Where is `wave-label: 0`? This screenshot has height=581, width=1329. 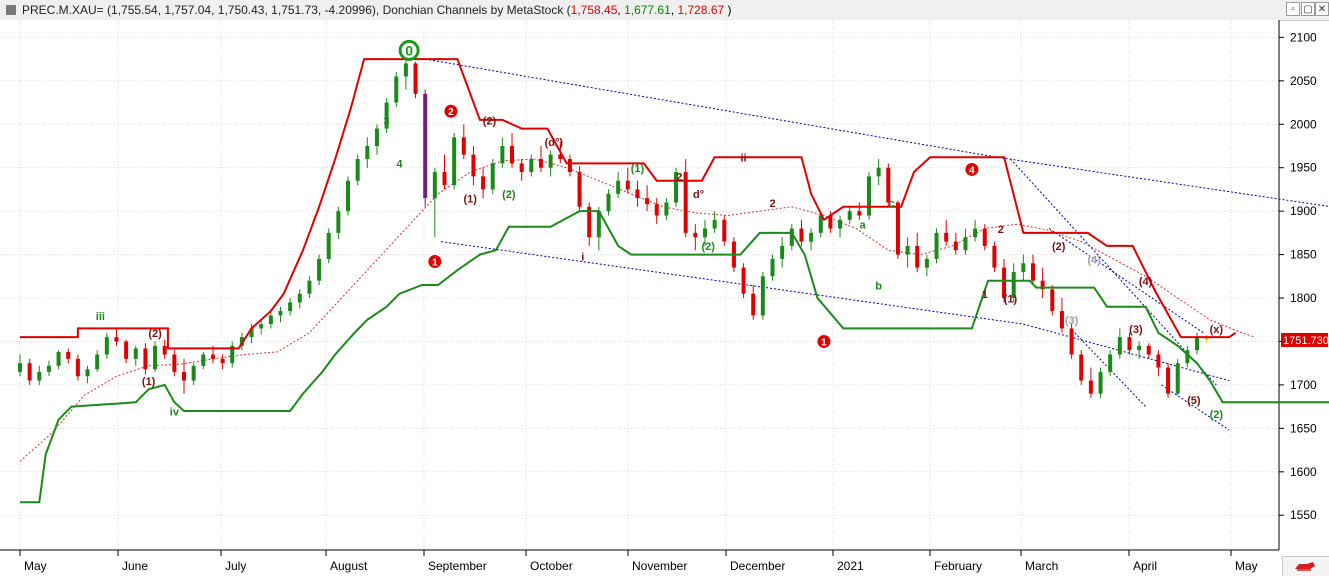 wave-label: 0 is located at coordinates (409, 50).